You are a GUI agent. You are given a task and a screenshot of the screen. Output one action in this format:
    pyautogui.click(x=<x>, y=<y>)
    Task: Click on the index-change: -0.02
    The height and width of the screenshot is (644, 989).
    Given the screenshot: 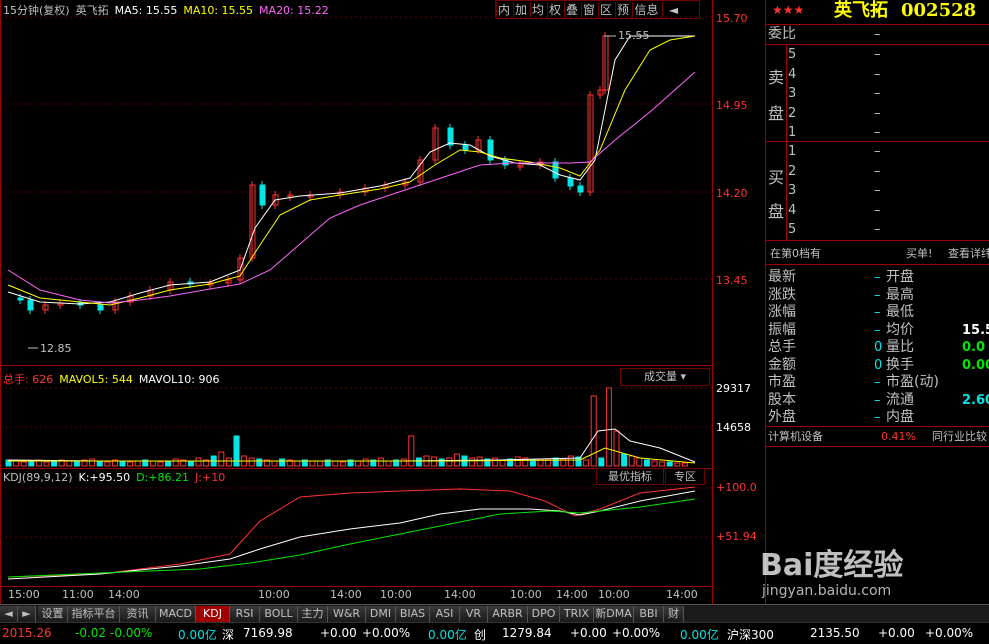 What is the action you would take?
    pyautogui.click(x=91, y=633)
    